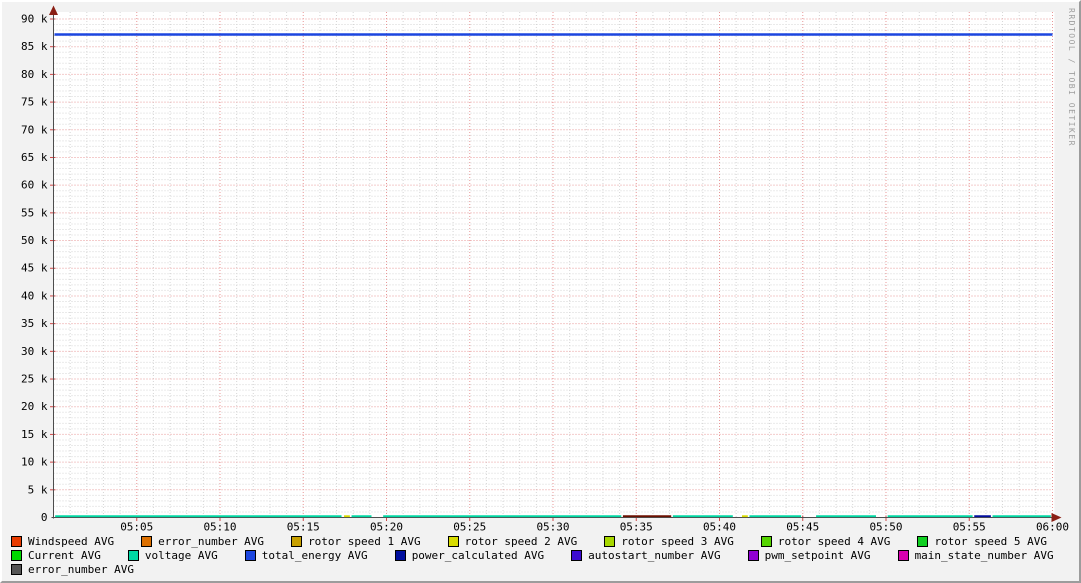  What do you see at coordinates (34, 240) in the screenshot?
I see `y-tick-label: 50 k` at bounding box center [34, 240].